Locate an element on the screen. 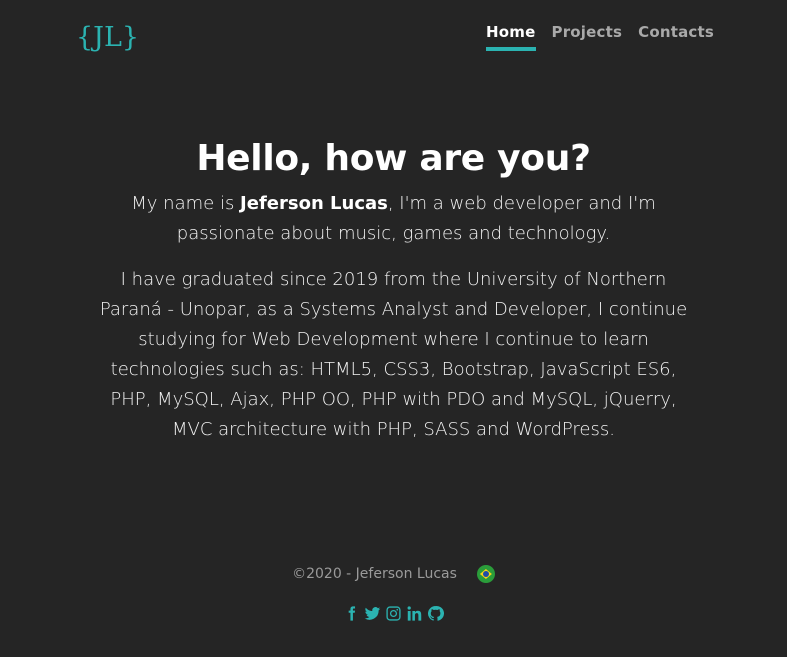 This screenshot has height=657, width=787. intro-text-before: My name is is located at coordinates (186, 203).